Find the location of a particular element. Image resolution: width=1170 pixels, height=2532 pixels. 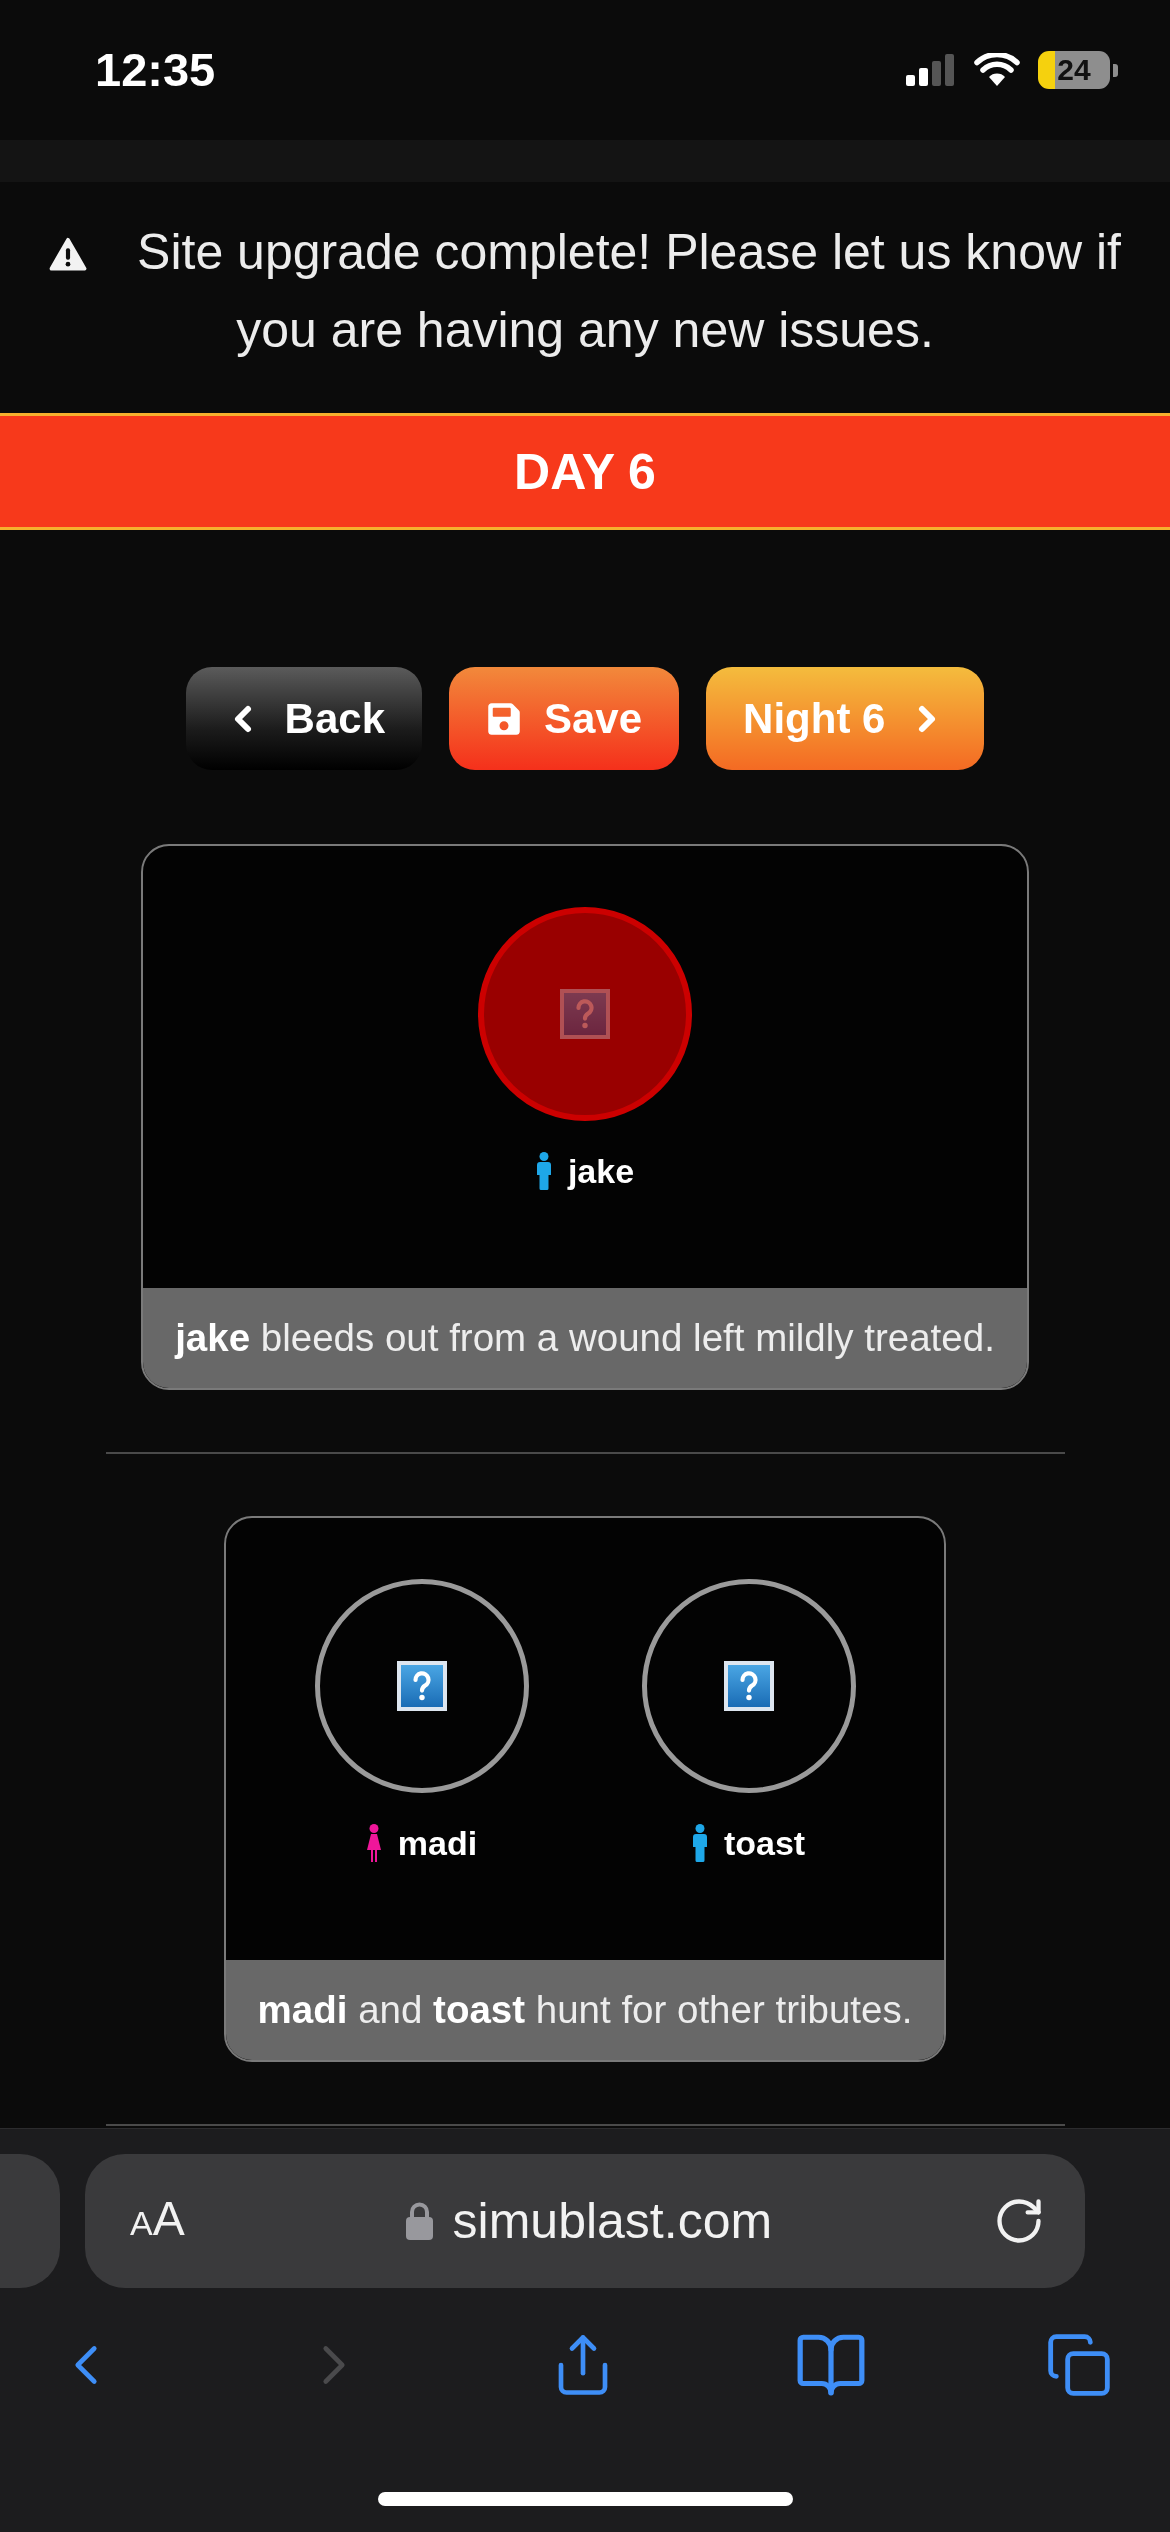

wifi-icon is located at coordinates (997, 70).